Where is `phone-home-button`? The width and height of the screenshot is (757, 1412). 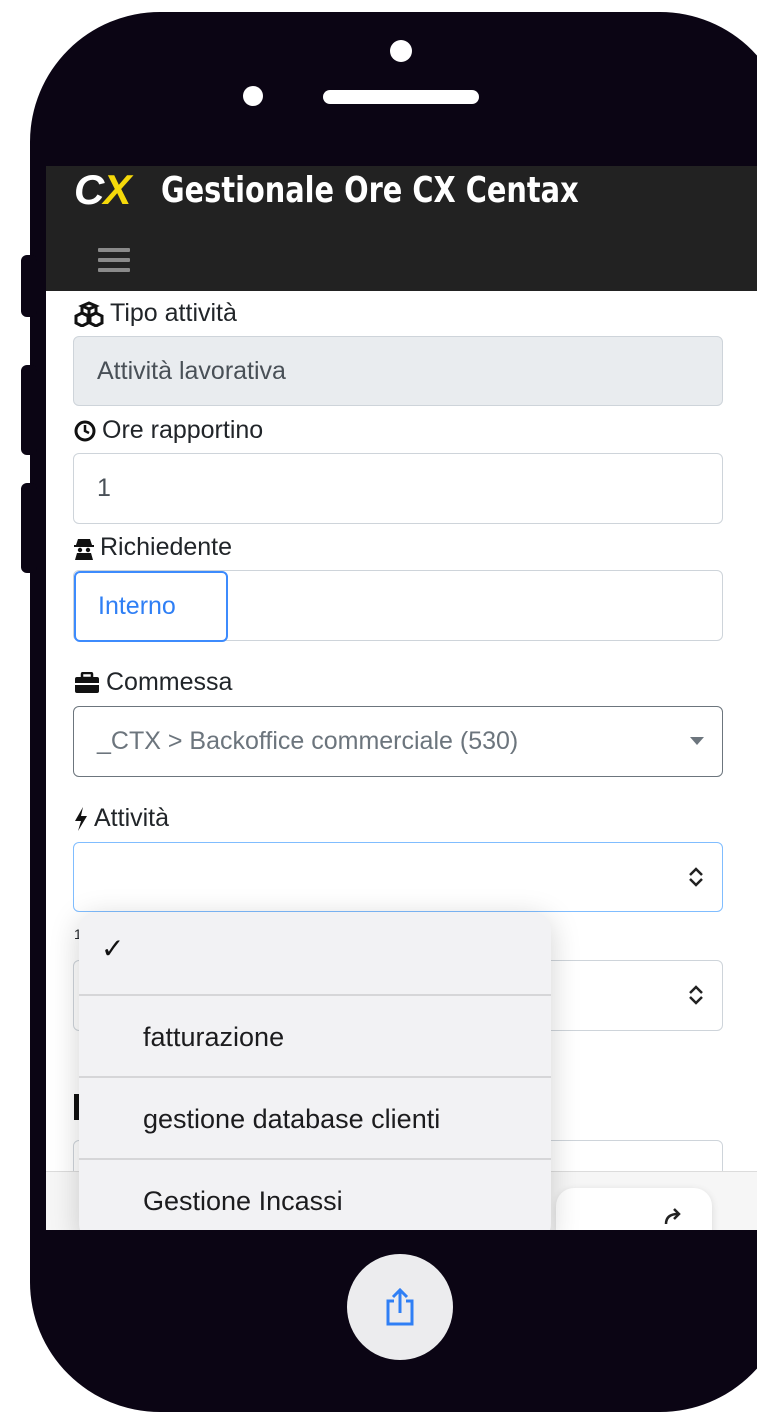
phone-home-button is located at coordinates (400, 1307).